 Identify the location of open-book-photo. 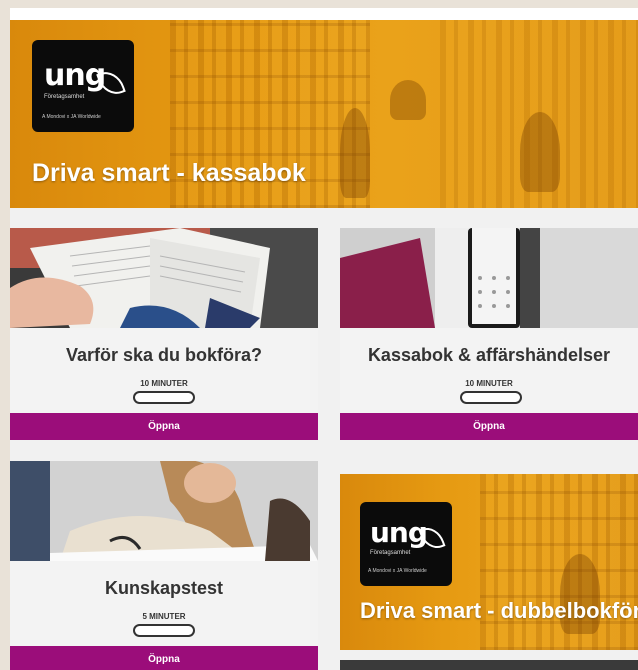
(164, 278).